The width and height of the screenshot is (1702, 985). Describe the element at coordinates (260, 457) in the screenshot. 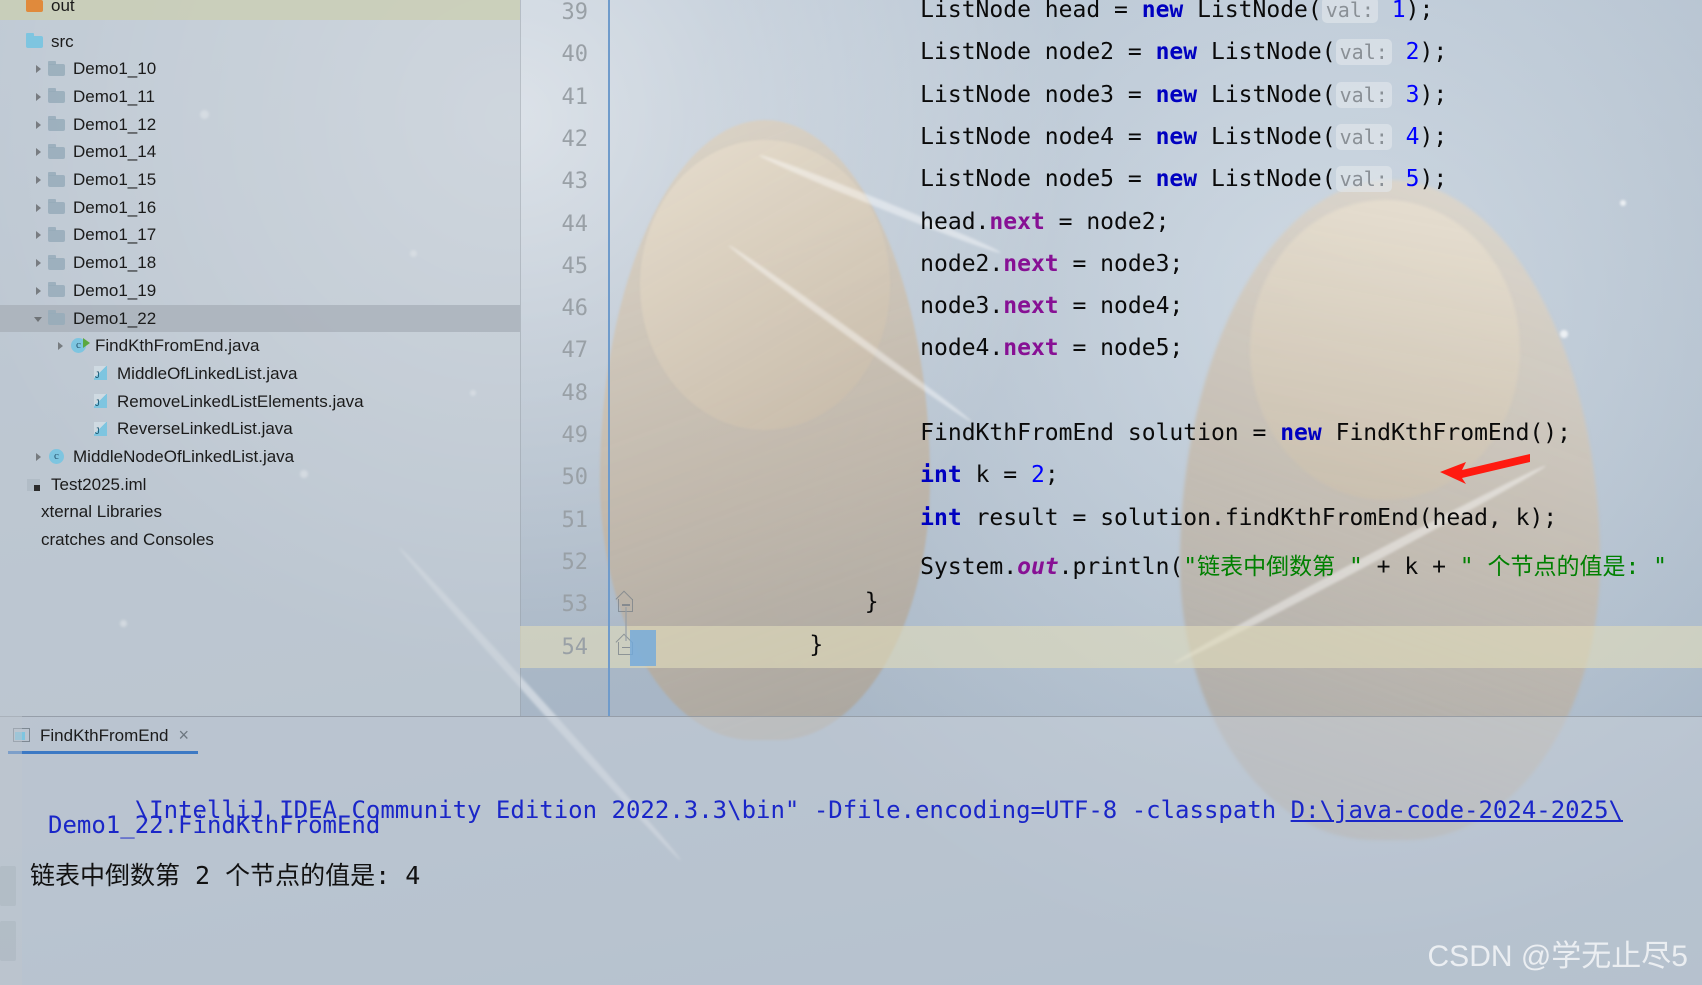

I see `tree-item-middlenodeoflinkedlist-java: MiddleNodeOfLinkedList.java` at that location.